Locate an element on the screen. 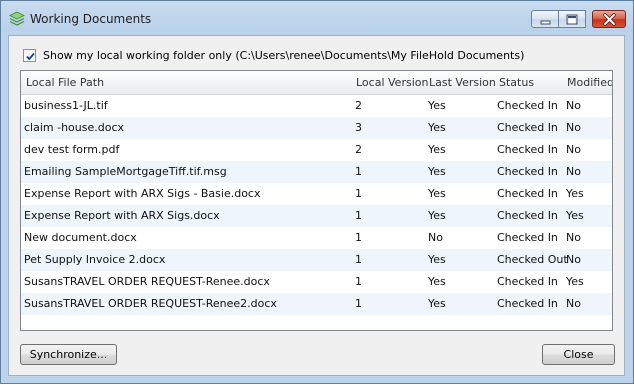 The image size is (634, 384). local-folder-checkbox is located at coordinates (29, 55).